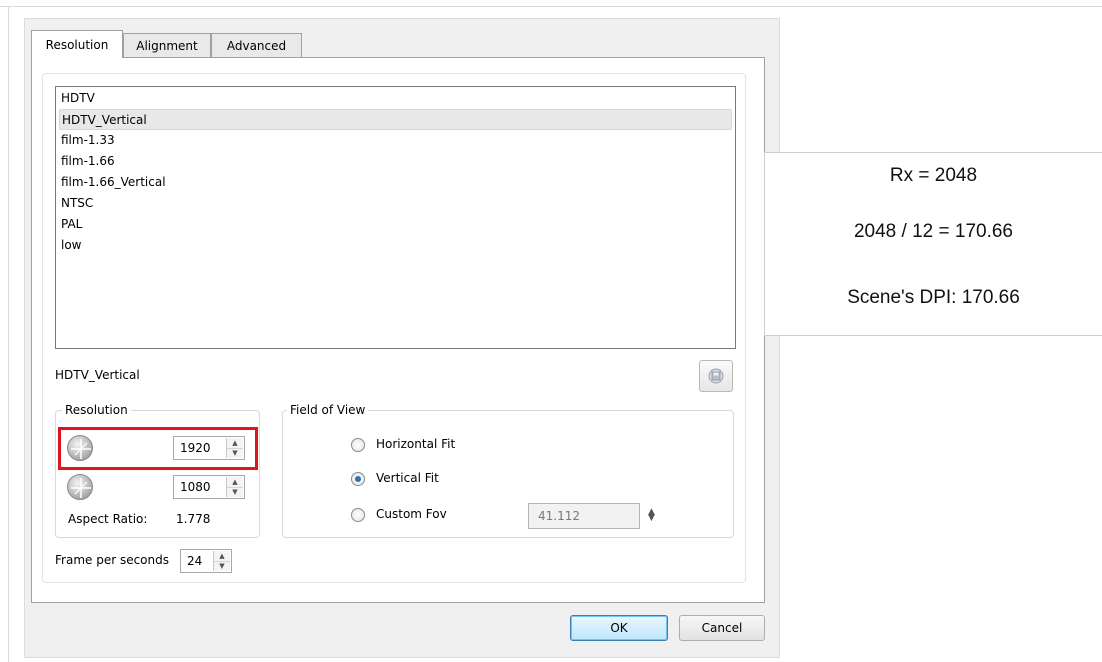  What do you see at coordinates (395, 140) in the screenshot?
I see `list-item: film-1.33` at bounding box center [395, 140].